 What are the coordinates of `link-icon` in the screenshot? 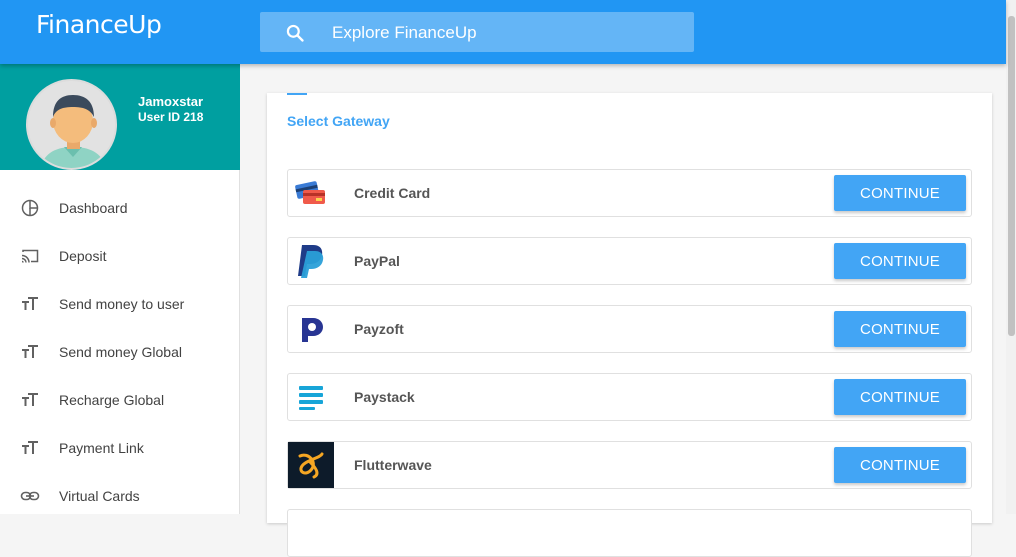 It's located at (30, 496).